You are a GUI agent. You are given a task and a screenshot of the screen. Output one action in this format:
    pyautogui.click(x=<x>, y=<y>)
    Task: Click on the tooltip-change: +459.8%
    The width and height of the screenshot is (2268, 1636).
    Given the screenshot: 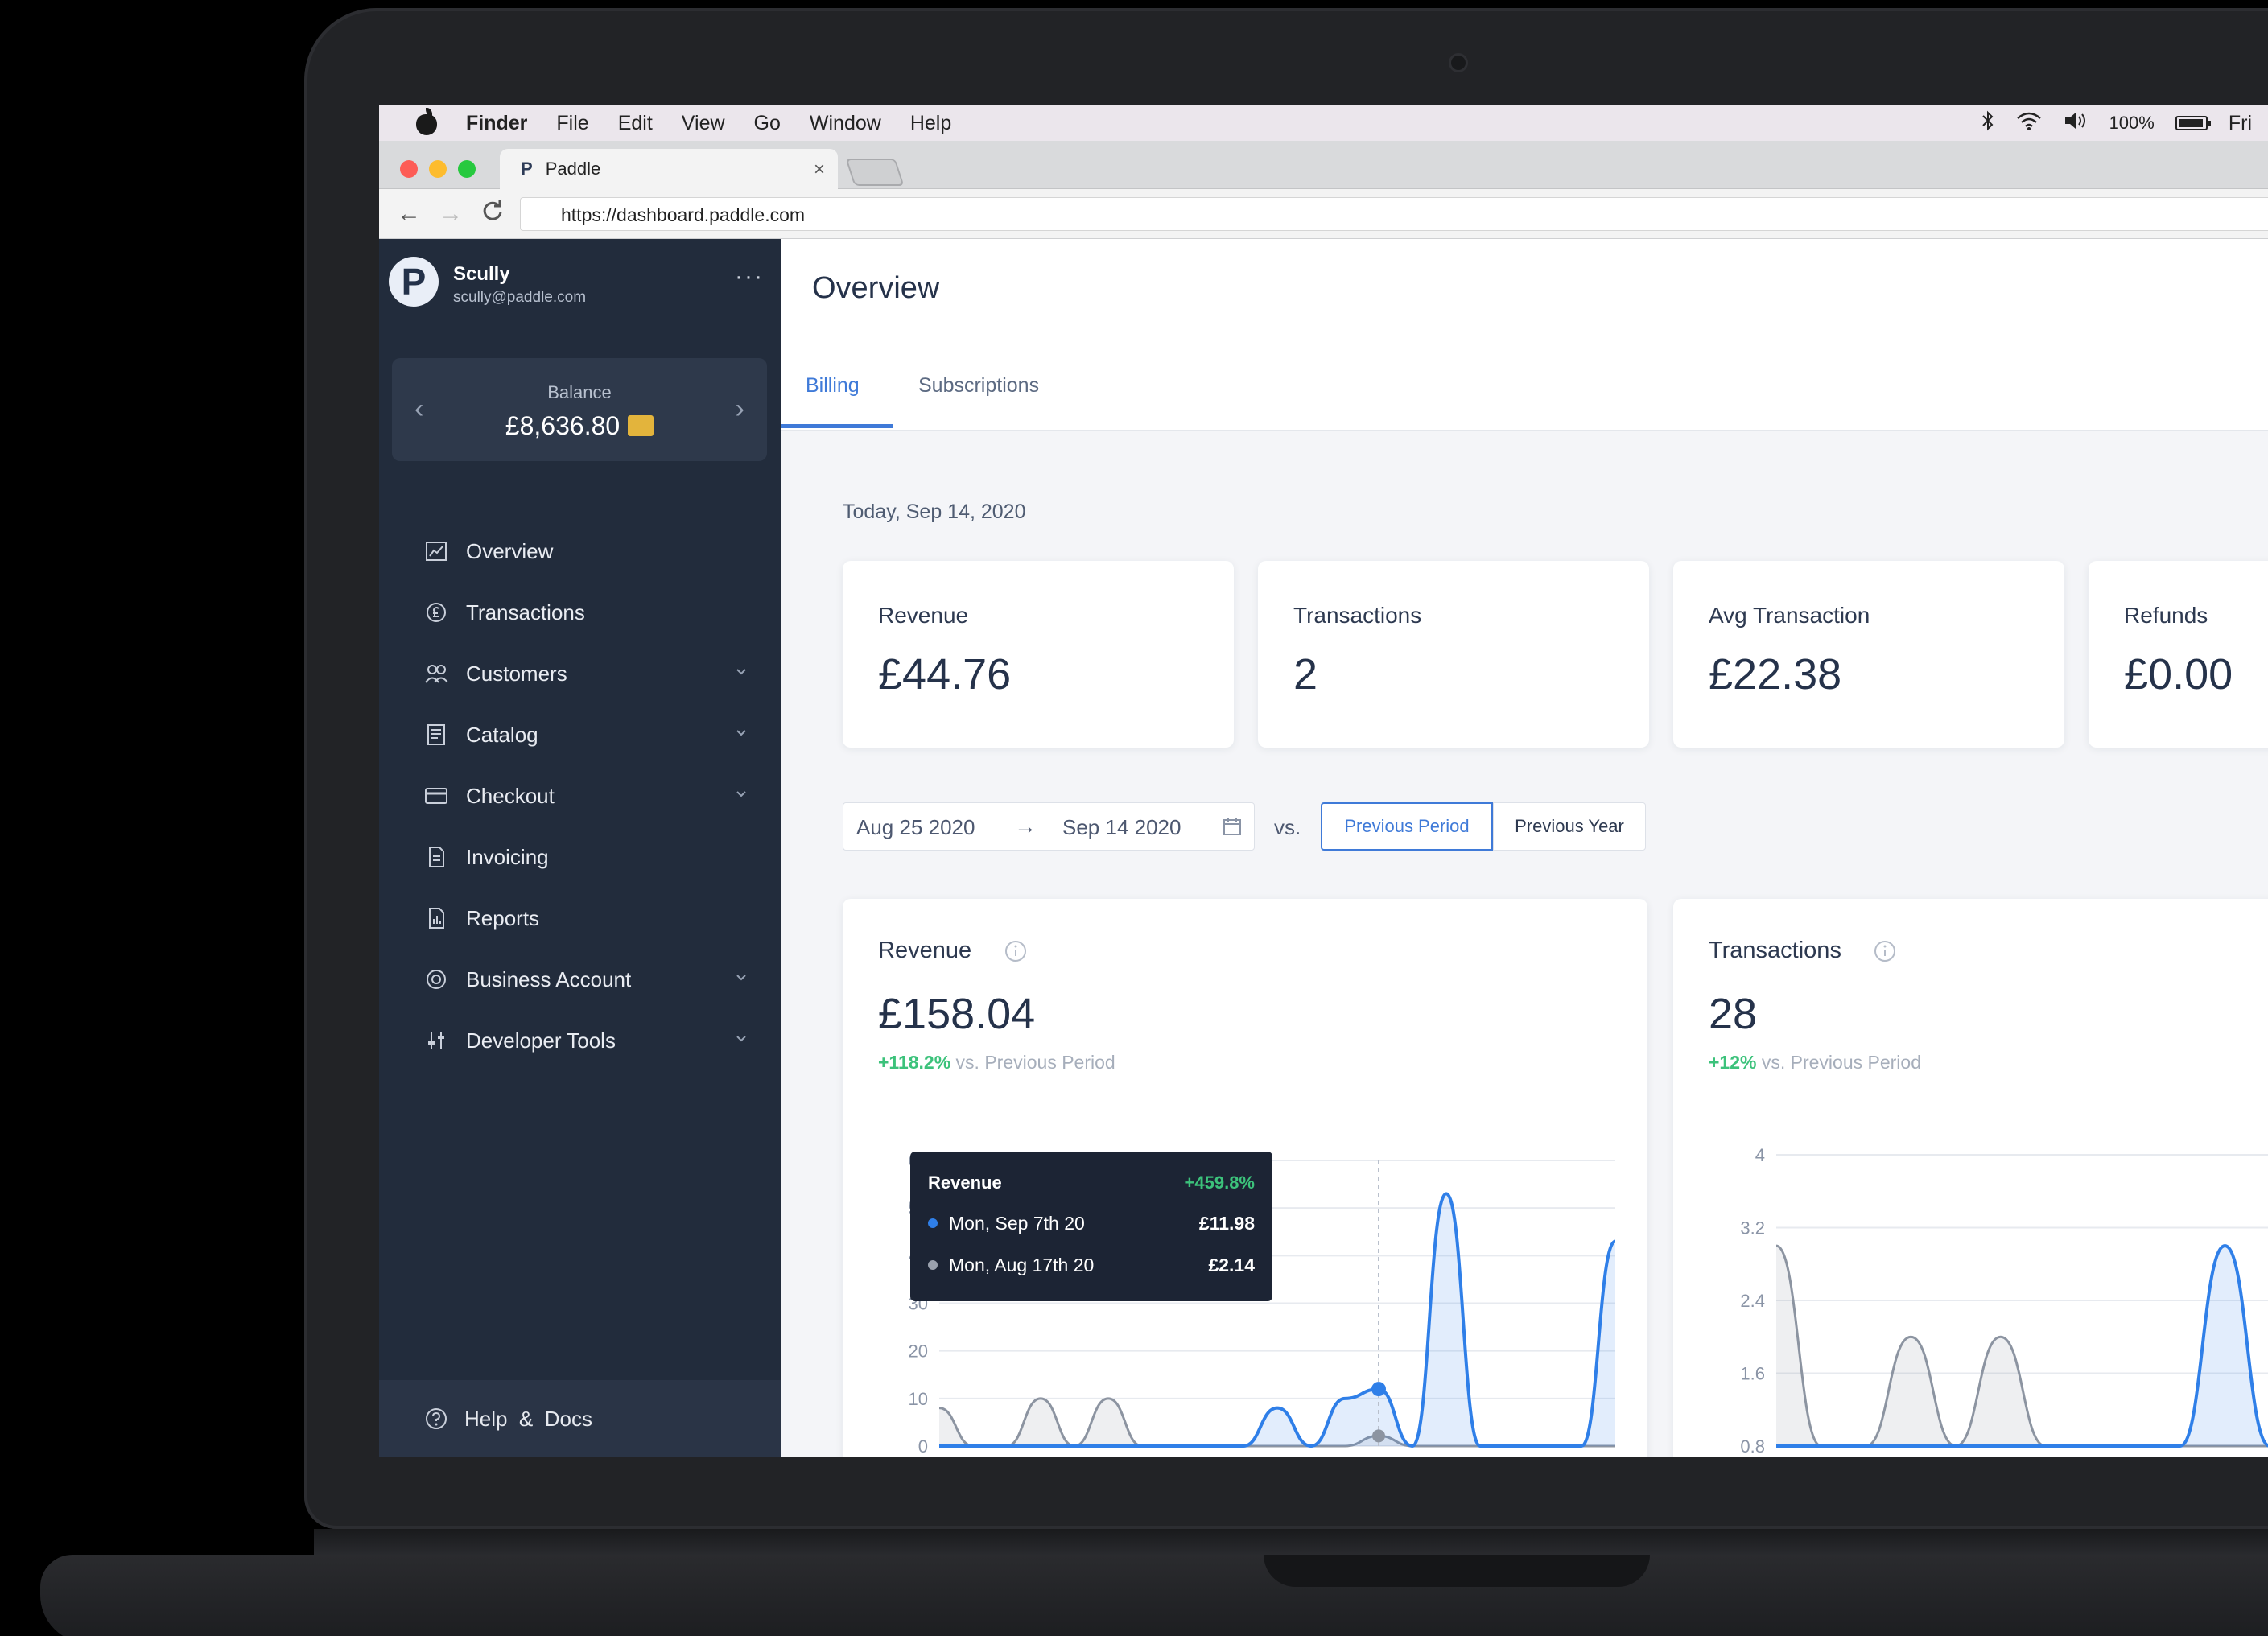 What is the action you would take?
    pyautogui.click(x=1219, y=1182)
    